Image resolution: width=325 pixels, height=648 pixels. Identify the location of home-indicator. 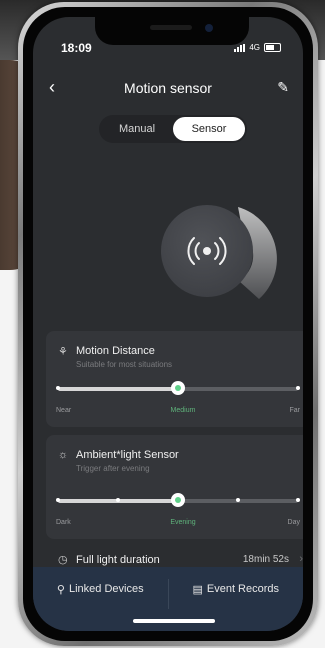
(174, 621).